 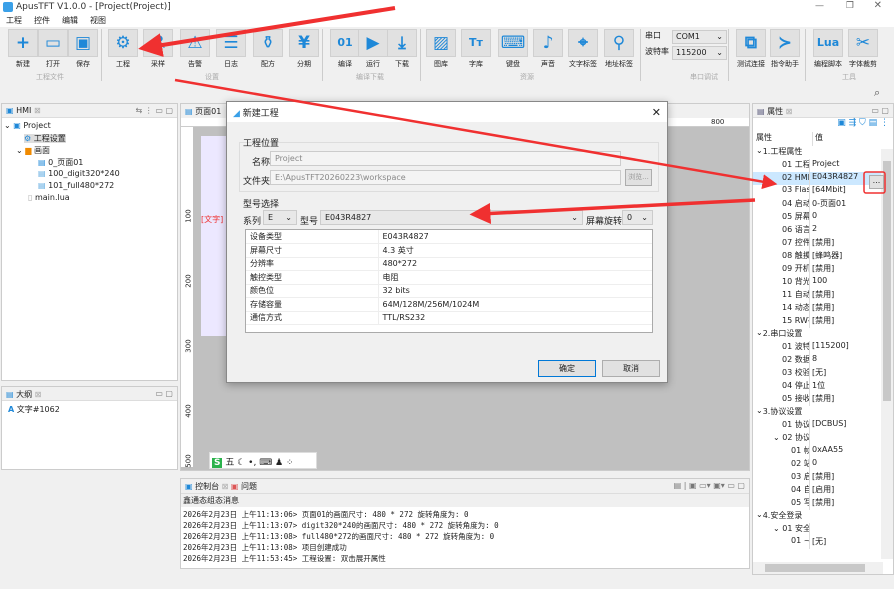 I want to click on property-group: ⌄ 1.工程属性, so click(x=817, y=152).